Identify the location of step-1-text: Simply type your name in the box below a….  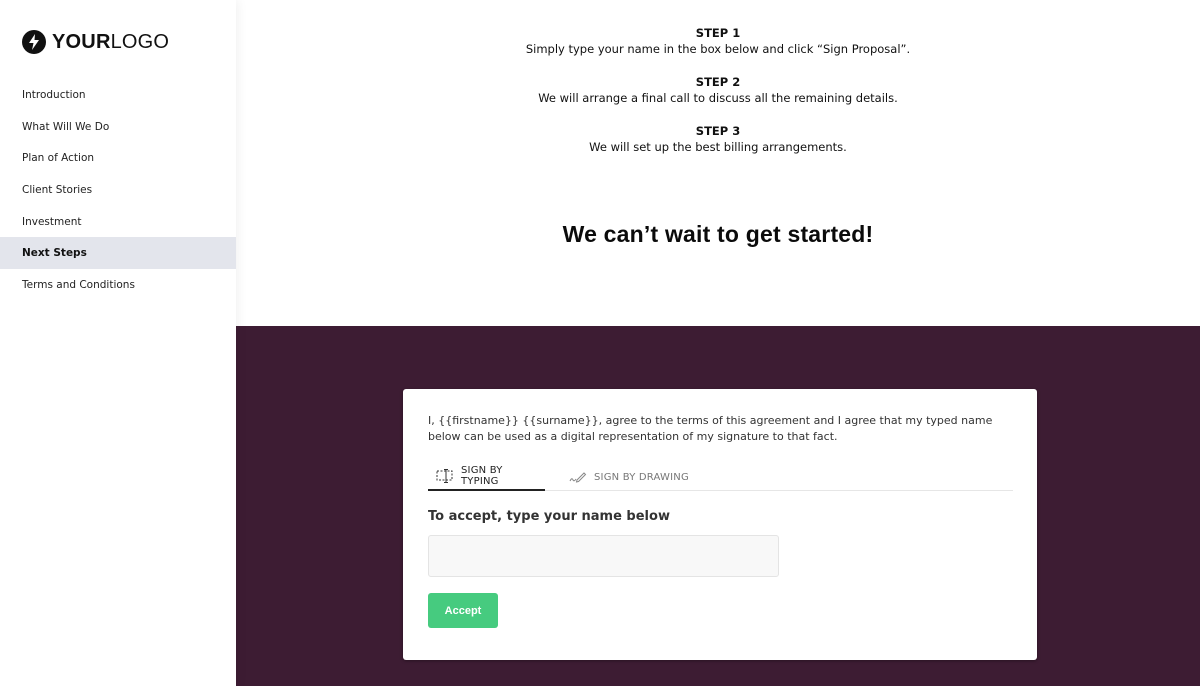
(718, 49).